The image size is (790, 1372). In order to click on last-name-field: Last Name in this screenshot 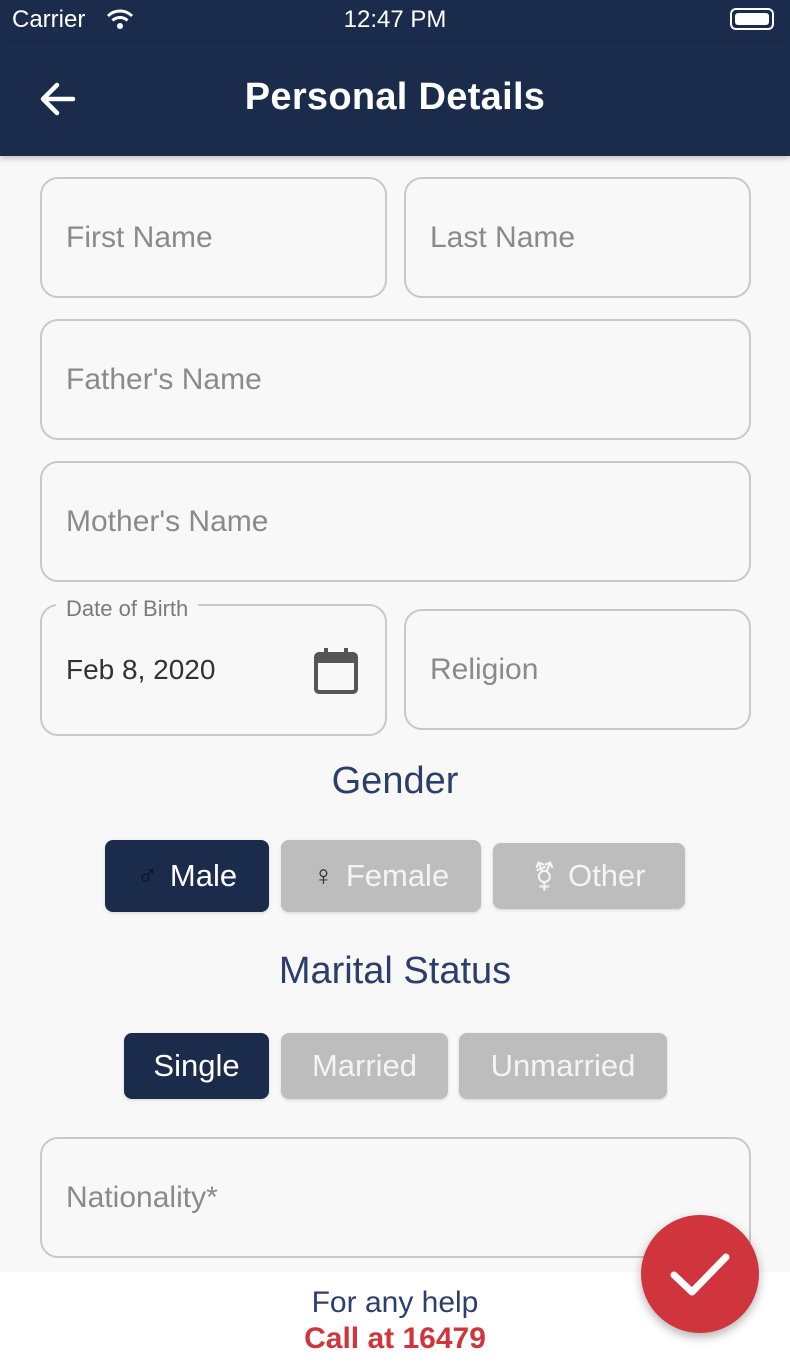, I will do `click(577, 237)`.